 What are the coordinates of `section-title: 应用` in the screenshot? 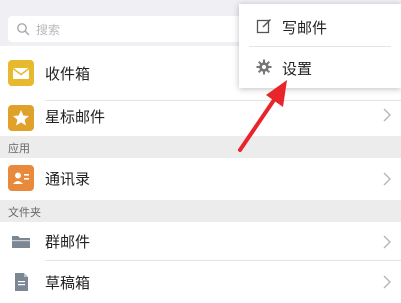 It's located at (19, 148).